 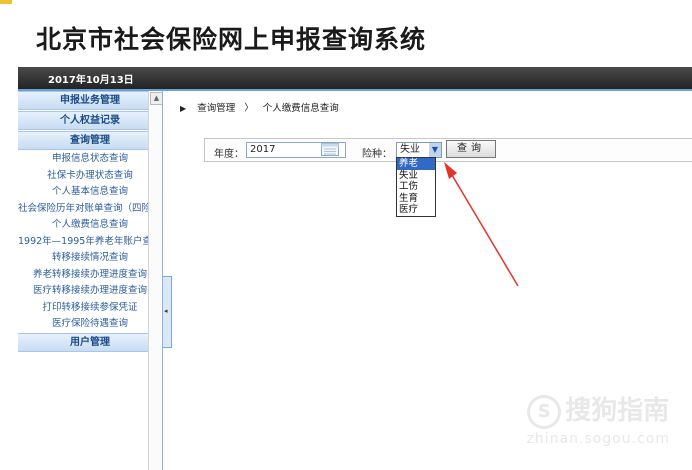 What do you see at coordinates (216, 108) in the screenshot?
I see `breadcrumb-parent: 查询管理` at bounding box center [216, 108].